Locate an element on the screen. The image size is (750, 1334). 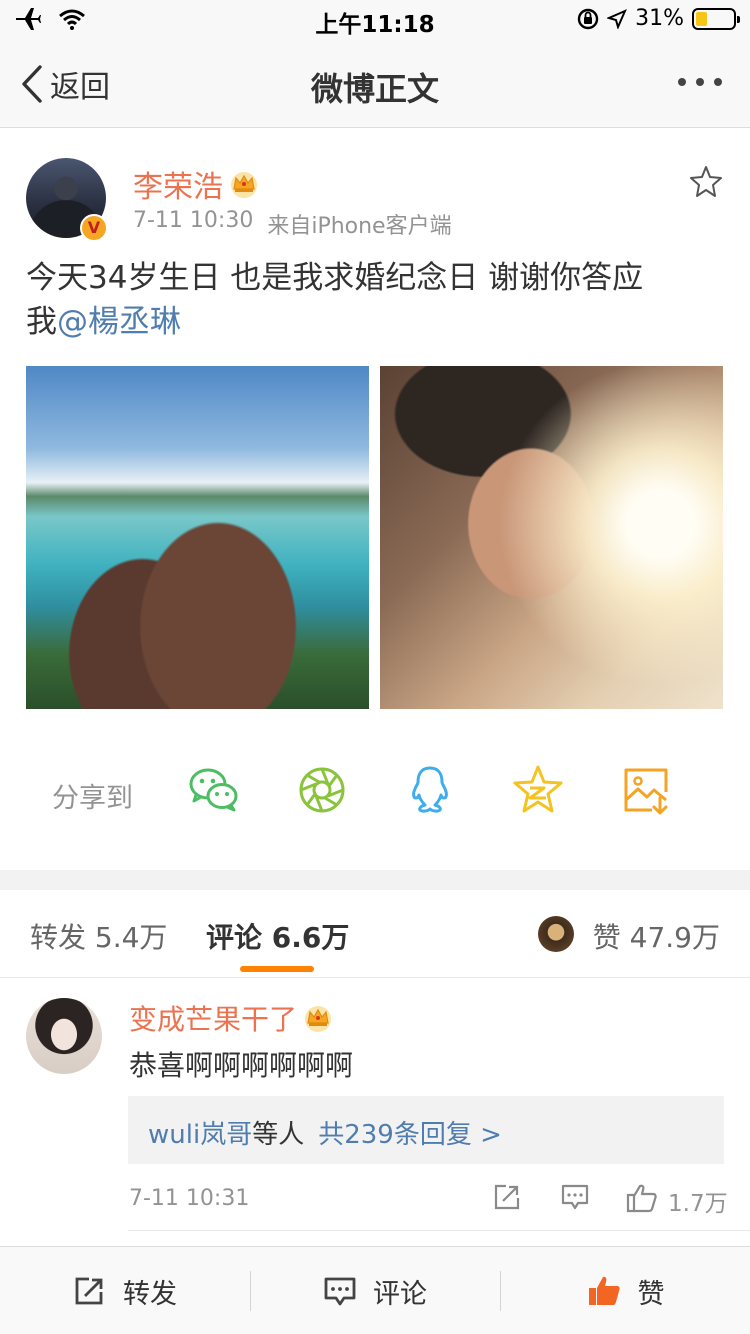
status-bar: 上午11:18 31% is located at coordinates (375, 20).